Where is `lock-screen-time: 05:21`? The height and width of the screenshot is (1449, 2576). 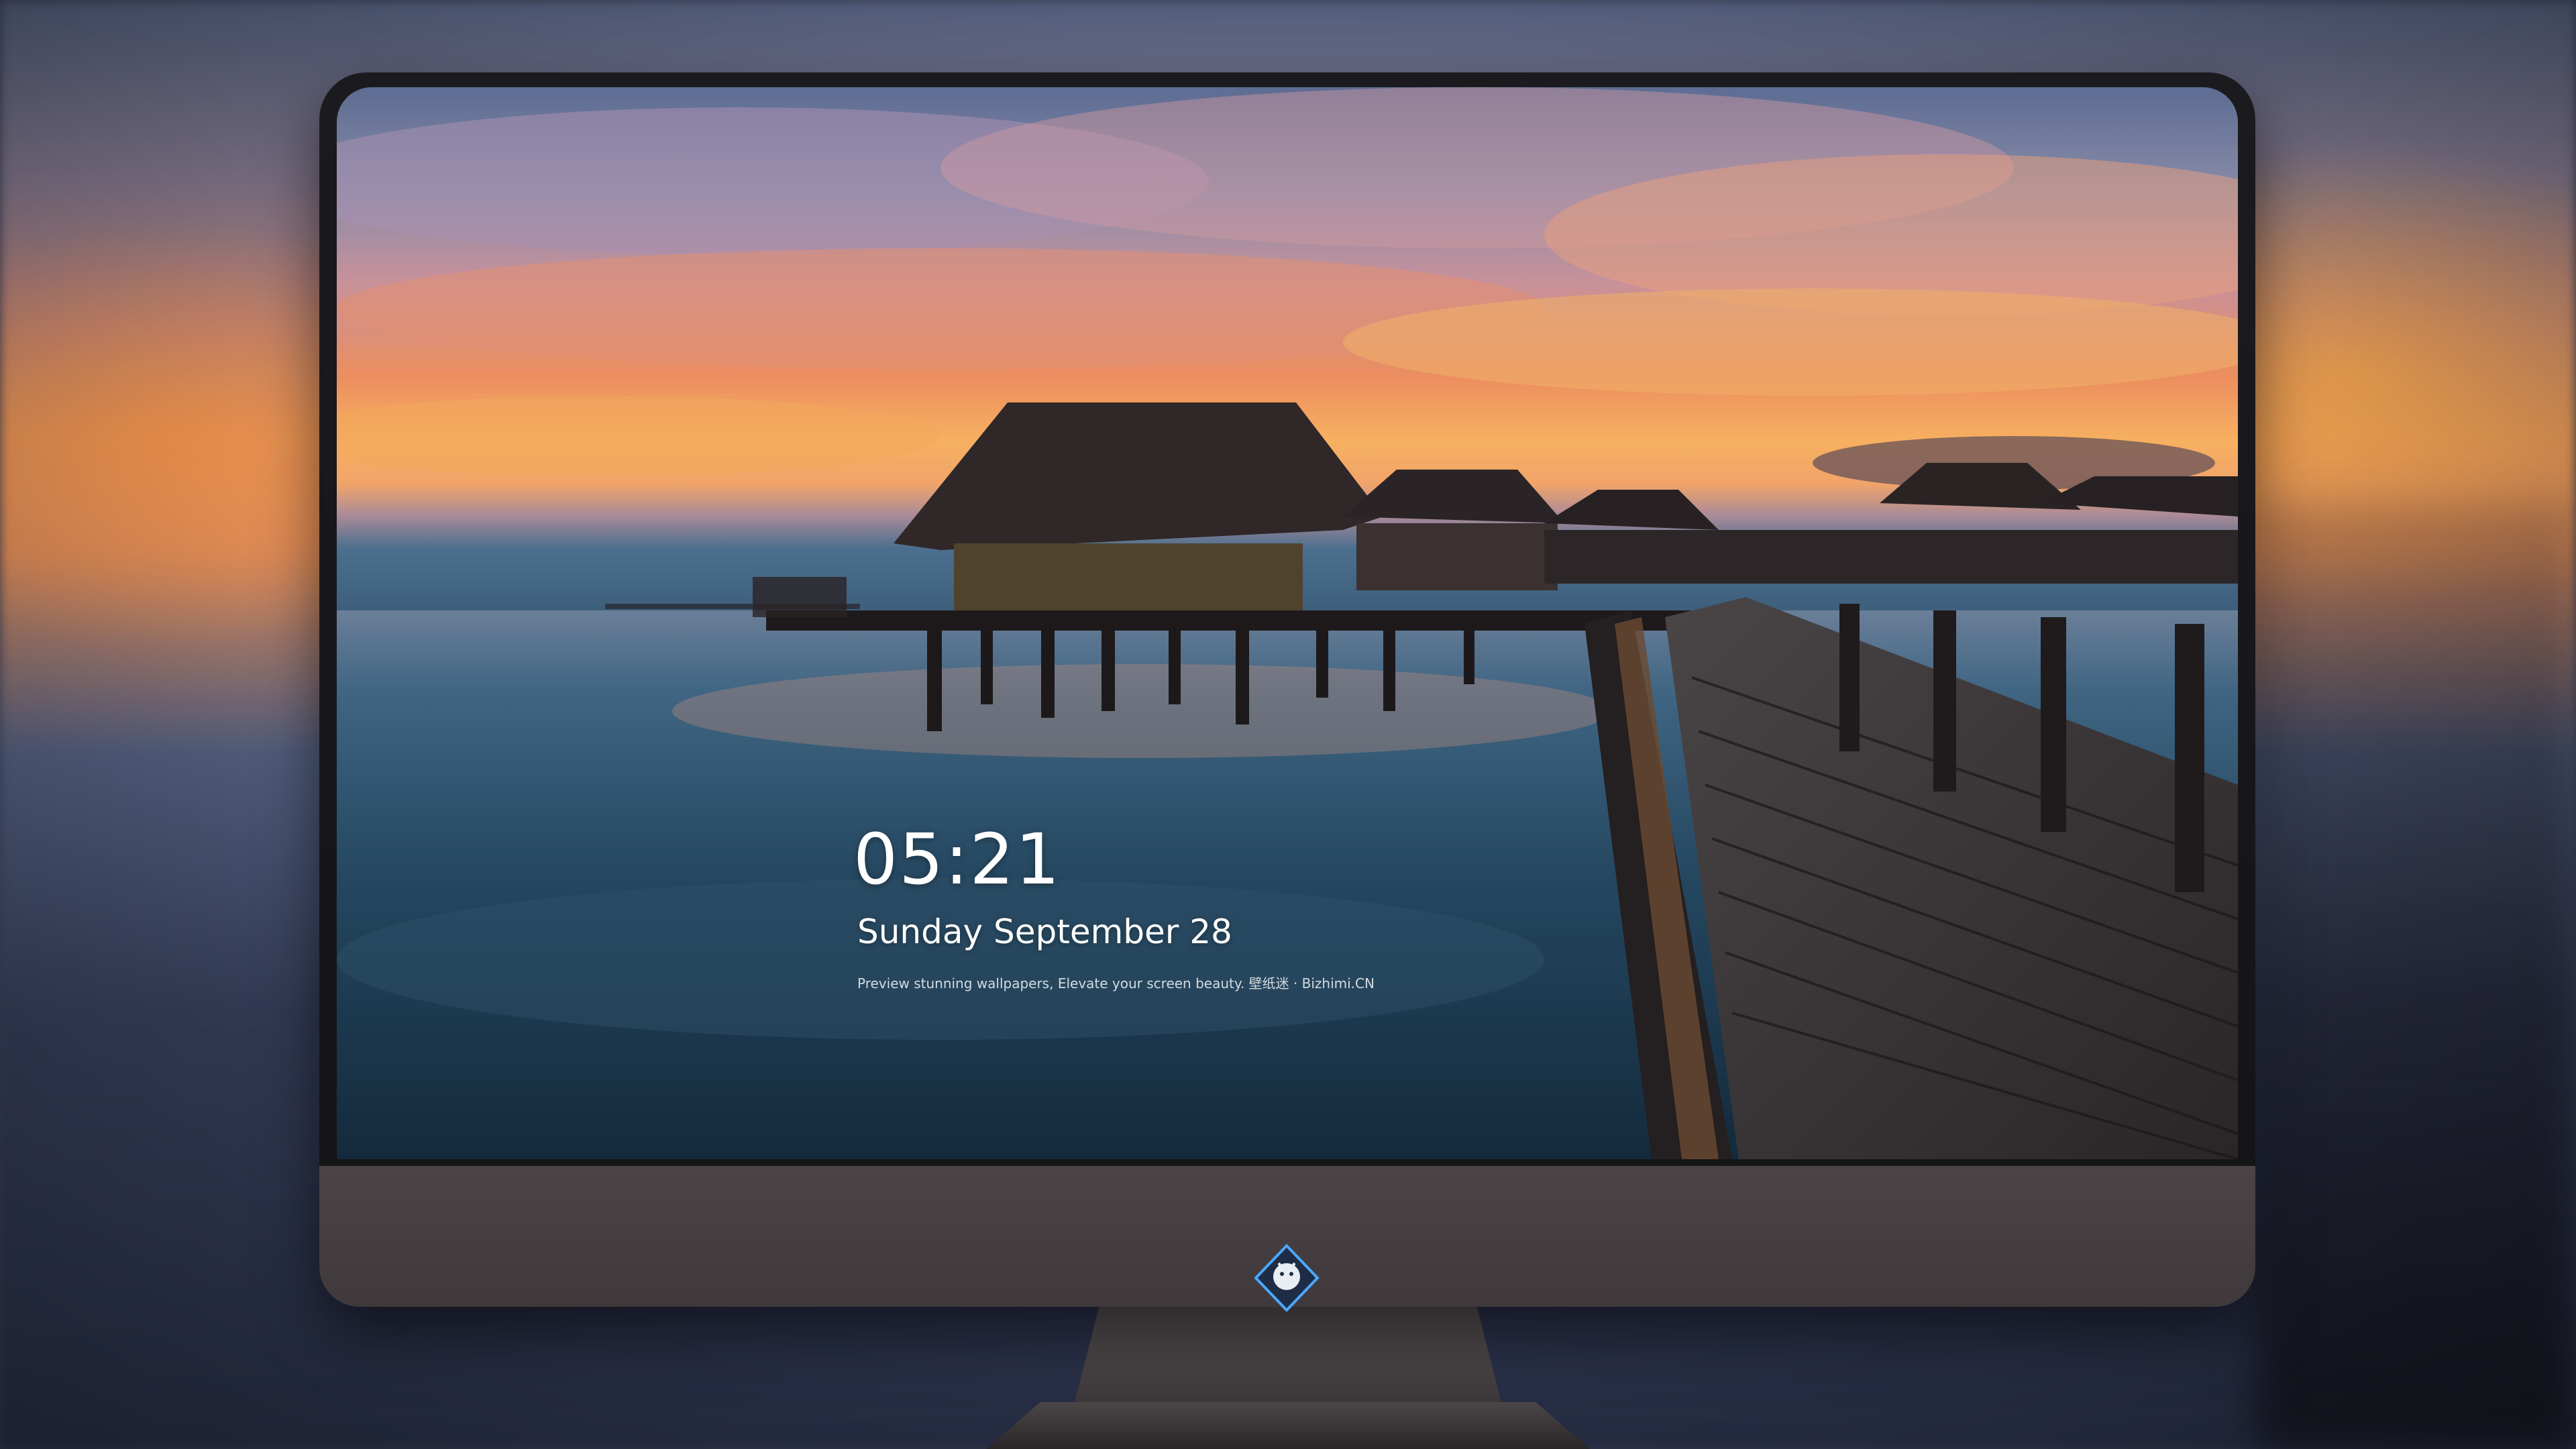
lock-screen-time: 05:21 is located at coordinates (957, 859).